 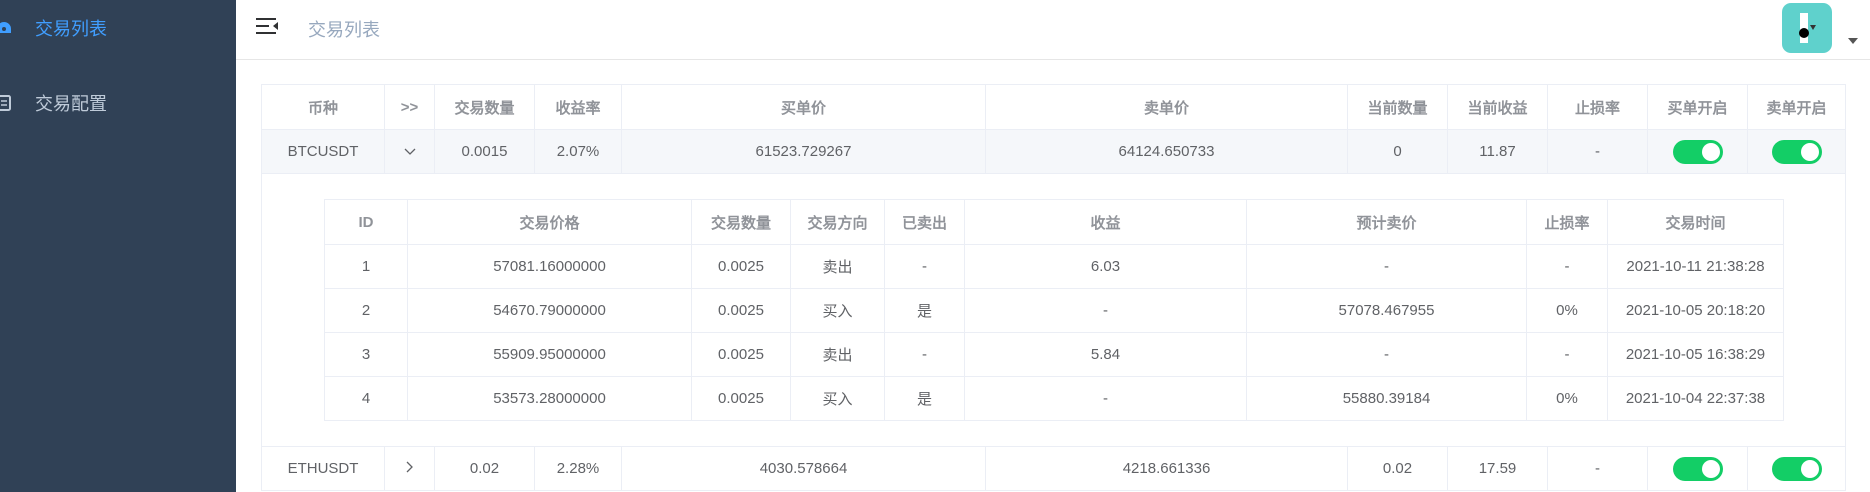 I want to click on detail-header: ID 交易价格 交易数量 交易方向 已卖出 收益 预计卖价 止损率 交易时间, so click(x=1054, y=222).